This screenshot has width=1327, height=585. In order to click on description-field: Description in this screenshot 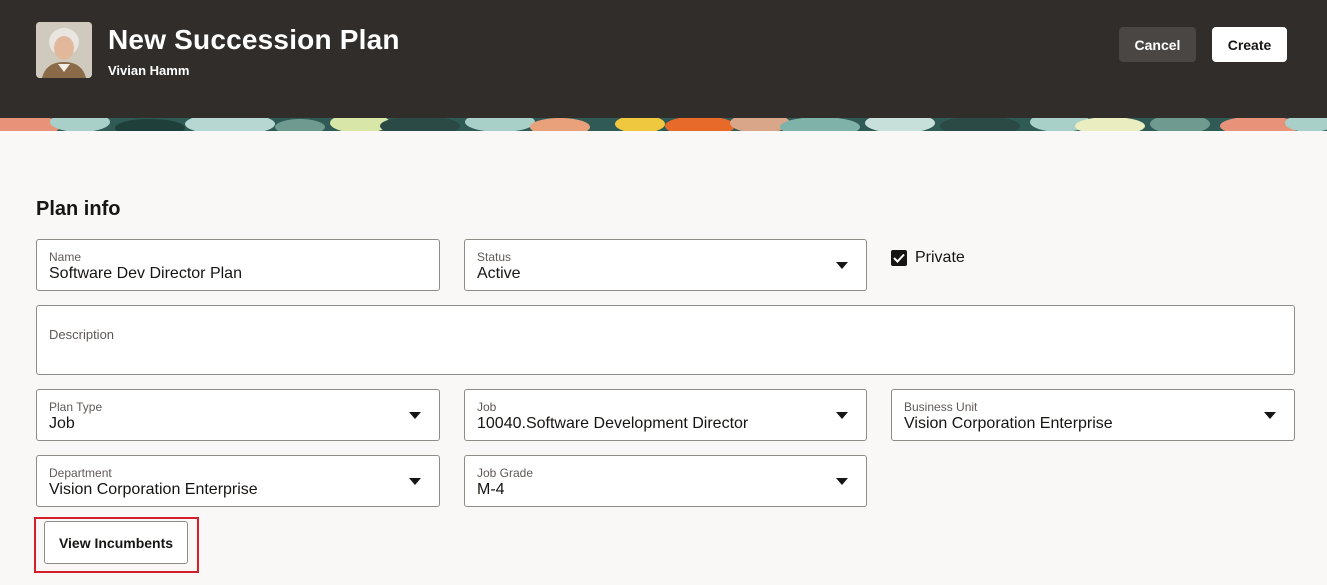, I will do `click(665, 340)`.